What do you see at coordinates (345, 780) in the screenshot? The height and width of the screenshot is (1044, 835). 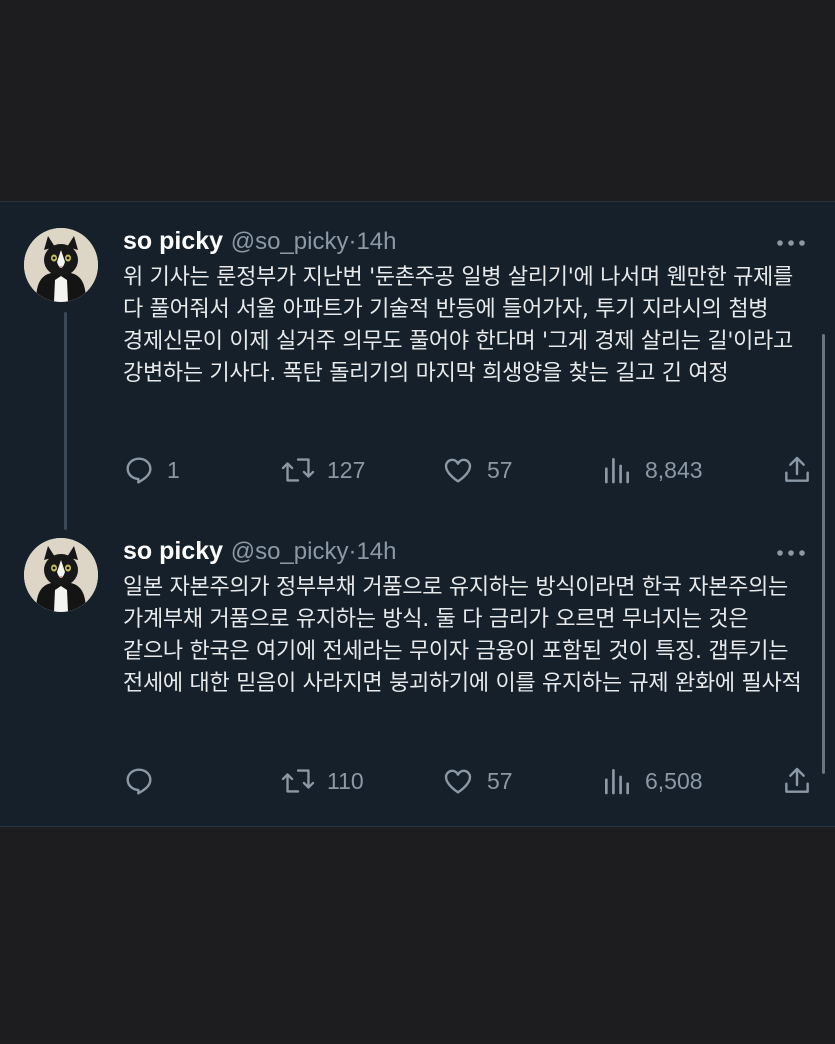 I see `retweet-count: 110` at bounding box center [345, 780].